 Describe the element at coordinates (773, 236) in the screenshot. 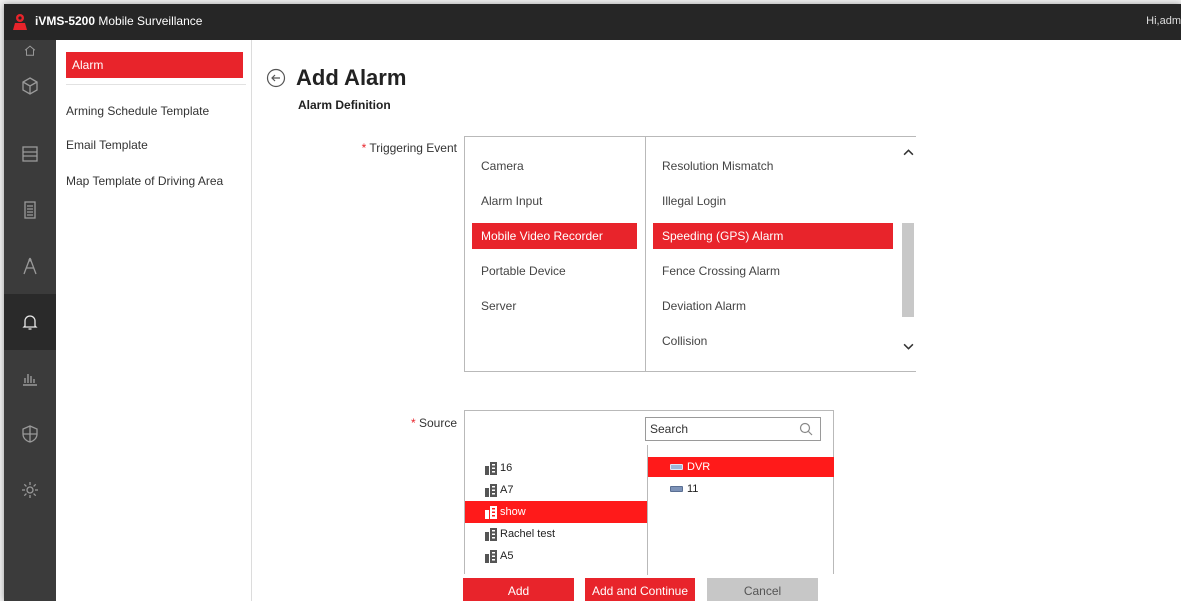

I see `event-type-item: Speeding (GPS) Alarm` at that location.